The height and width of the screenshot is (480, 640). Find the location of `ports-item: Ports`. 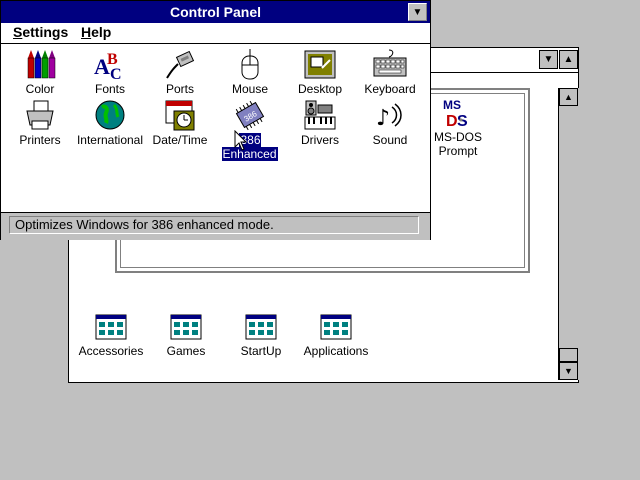

ports-item: Ports is located at coordinates (180, 72).